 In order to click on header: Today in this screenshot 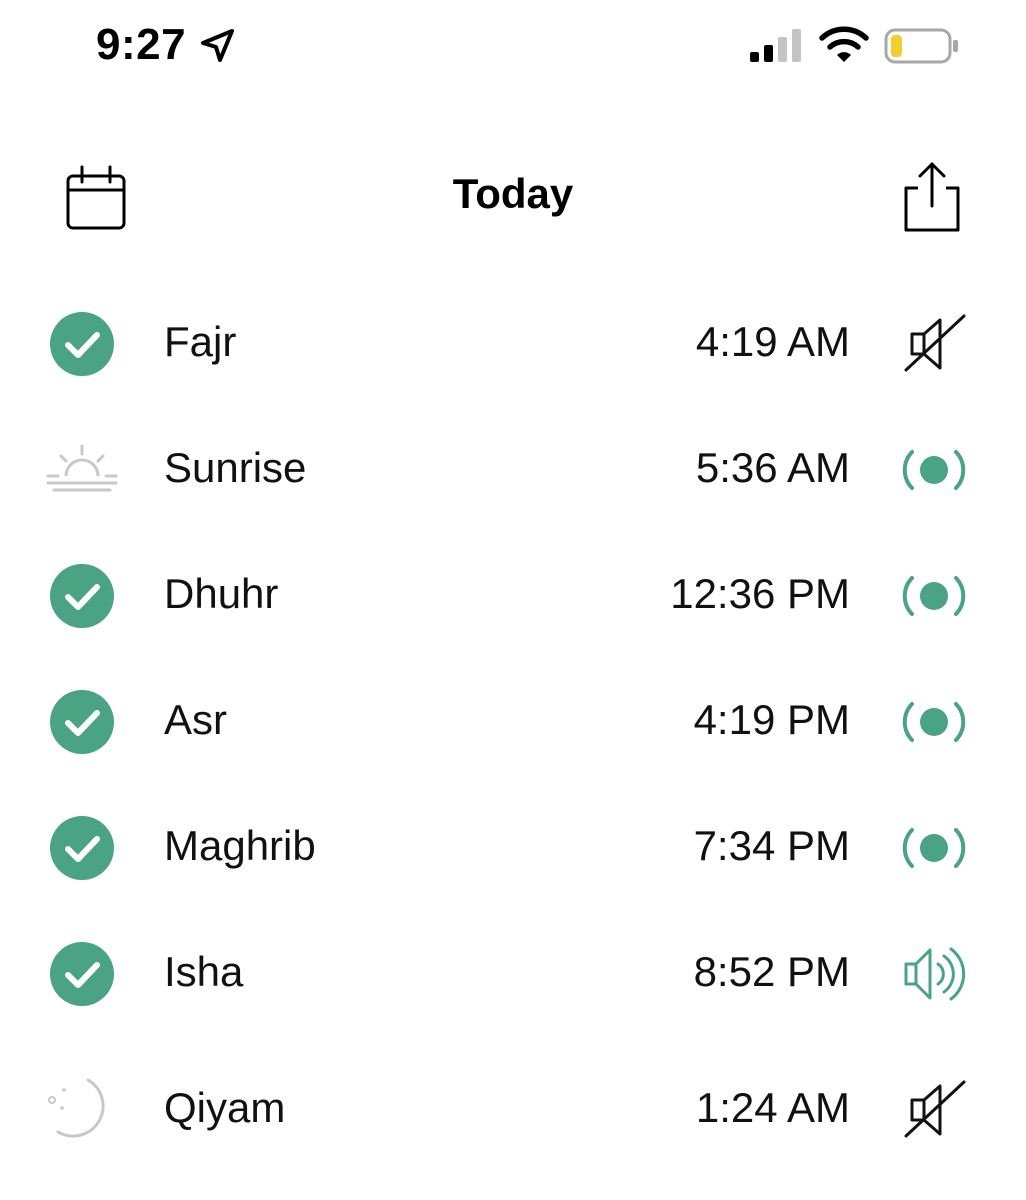, I will do `click(513, 198)`.